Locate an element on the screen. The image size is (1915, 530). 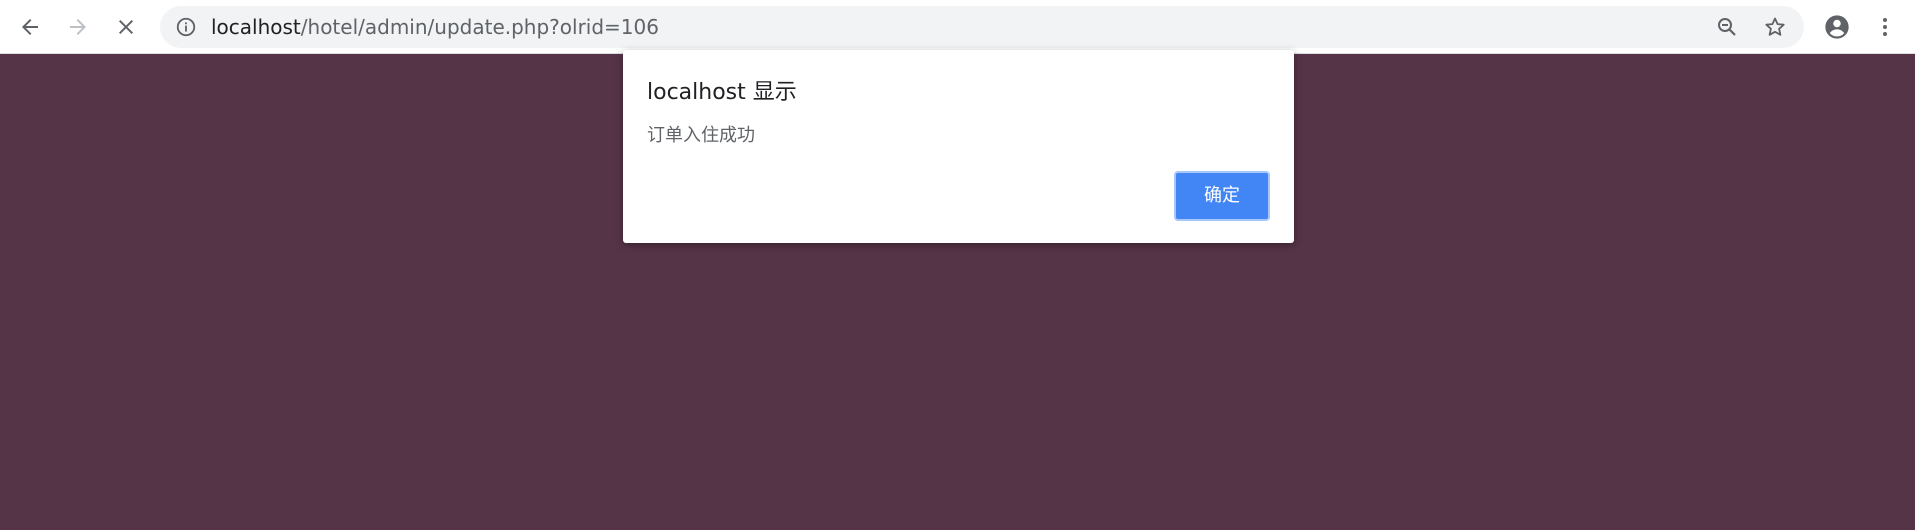
star-icon is located at coordinates (1775, 26).